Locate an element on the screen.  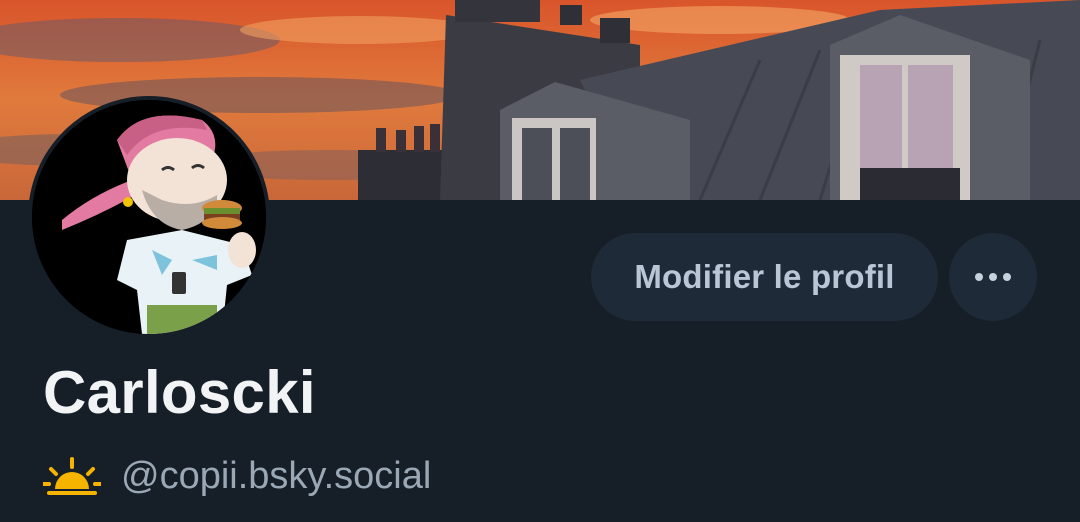
handle-row: @copii.bsky.social is located at coordinates (237, 476).